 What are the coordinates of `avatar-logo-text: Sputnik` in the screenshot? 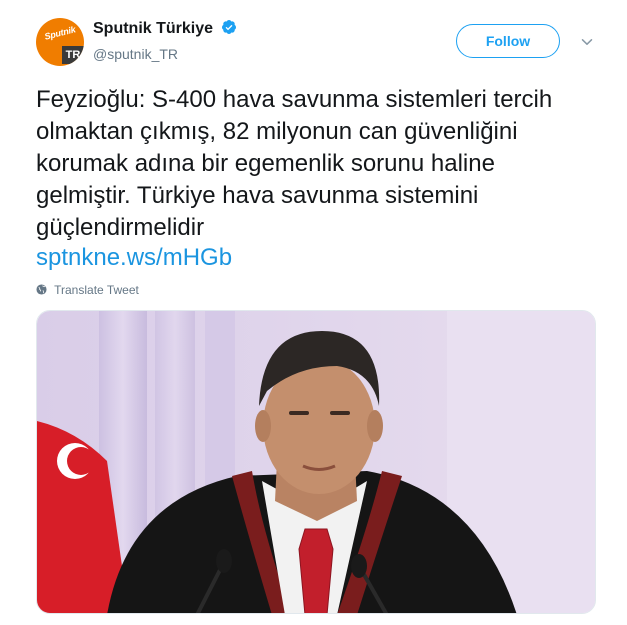 It's located at (60, 33).